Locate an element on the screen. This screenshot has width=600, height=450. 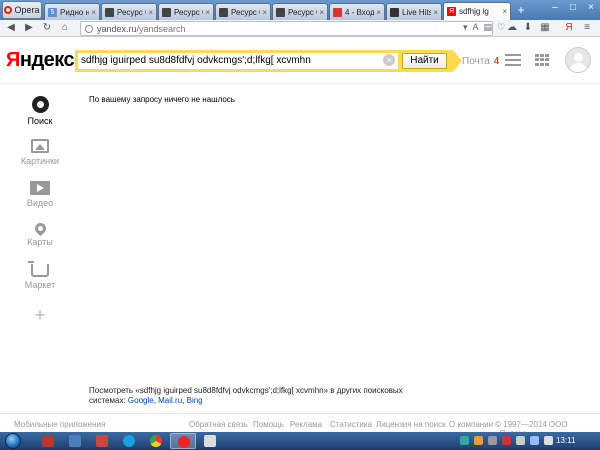
clear-icon: × is located at coordinates (389, 60).